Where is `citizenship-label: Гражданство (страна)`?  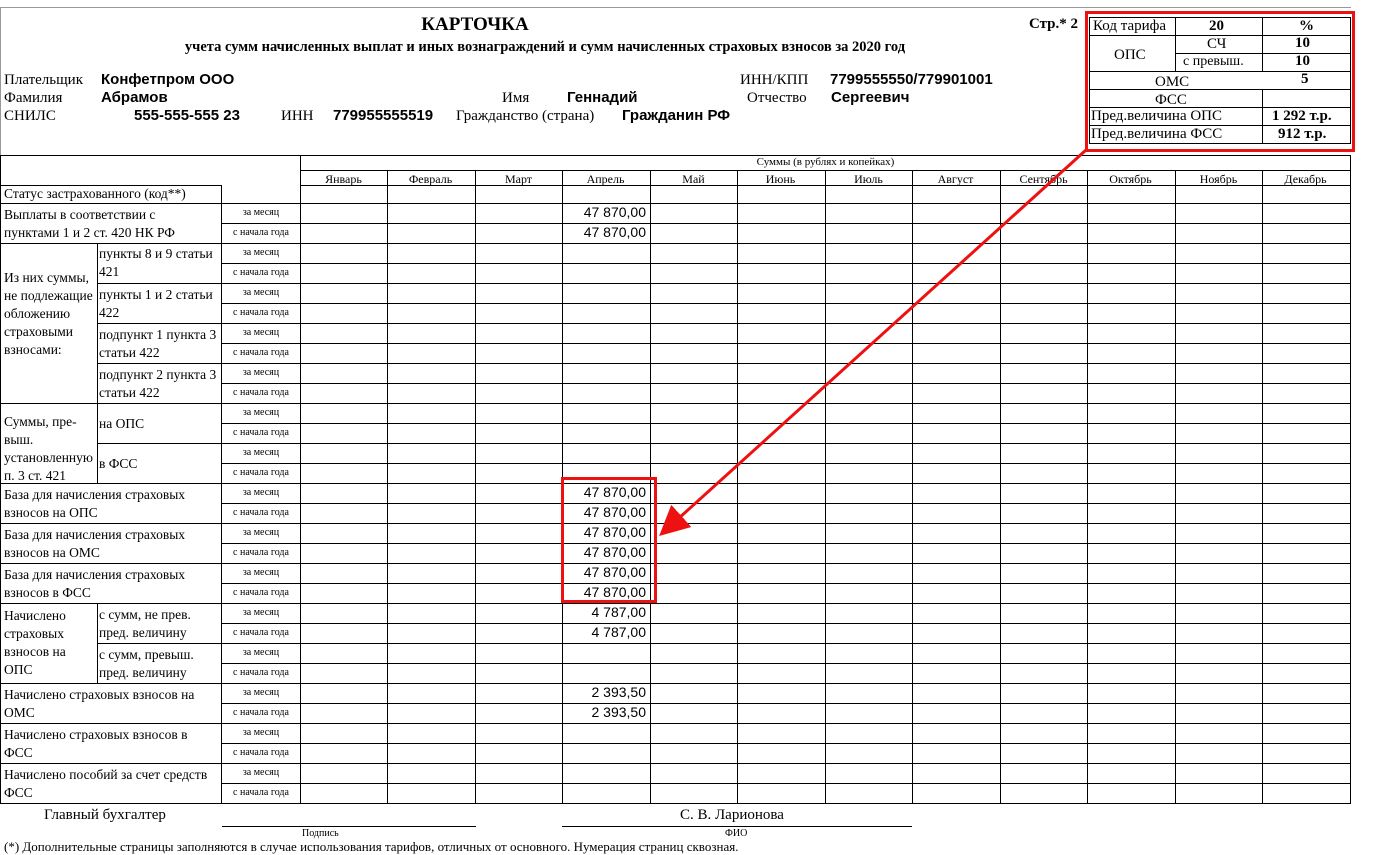
citizenship-label: Гражданство (страна) is located at coordinates (525, 116).